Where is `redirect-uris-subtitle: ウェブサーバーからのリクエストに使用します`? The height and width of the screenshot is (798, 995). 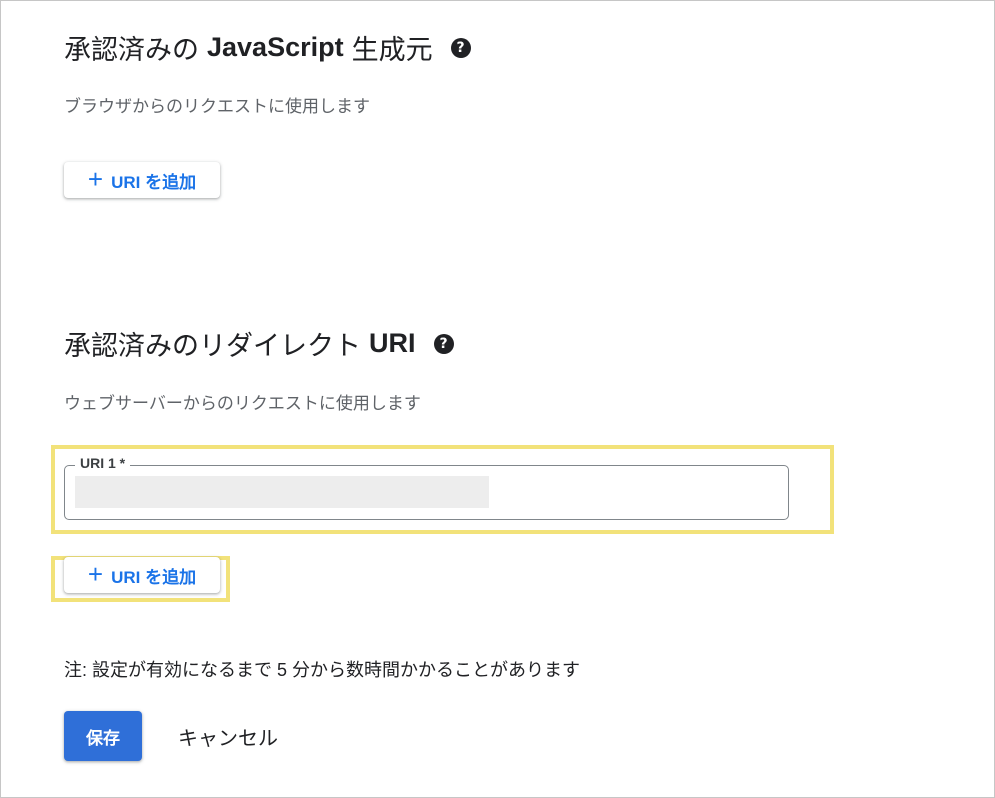
redirect-uris-subtitle: ウェブサーバーからのリクエストに使用します is located at coordinates (242, 403).